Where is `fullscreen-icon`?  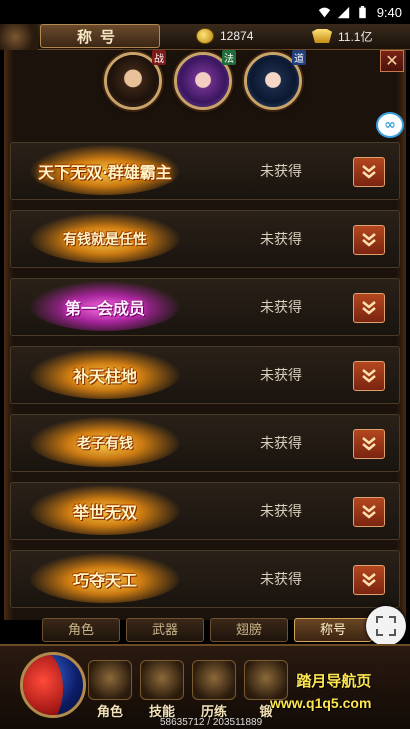
fullscreen-icon is located at coordinates (386, 626).